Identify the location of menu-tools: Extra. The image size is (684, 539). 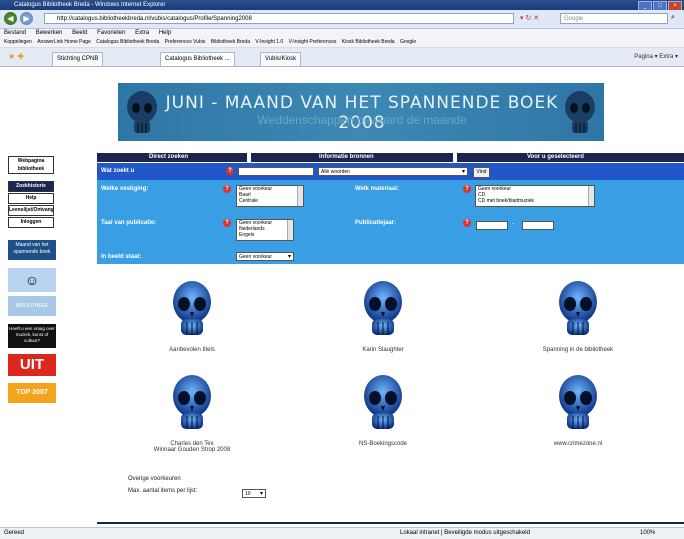
(142, 33).